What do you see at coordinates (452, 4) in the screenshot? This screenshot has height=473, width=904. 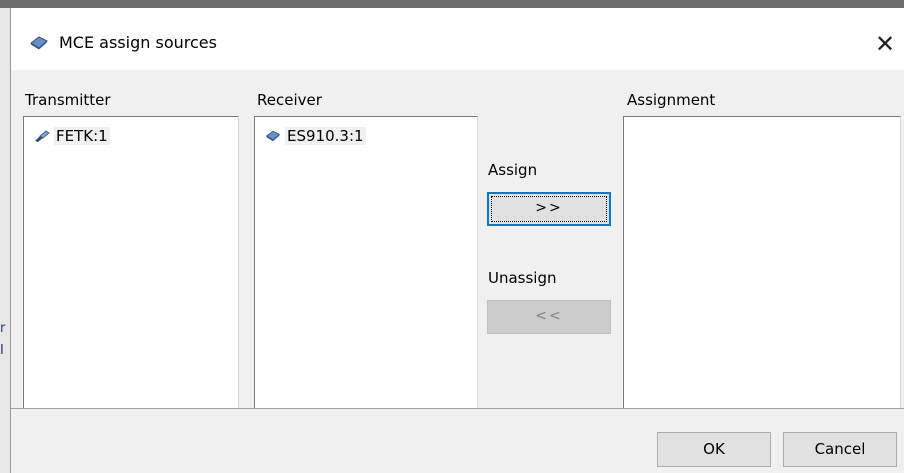 I see `background-window-top` at bounding box center [452, 4].